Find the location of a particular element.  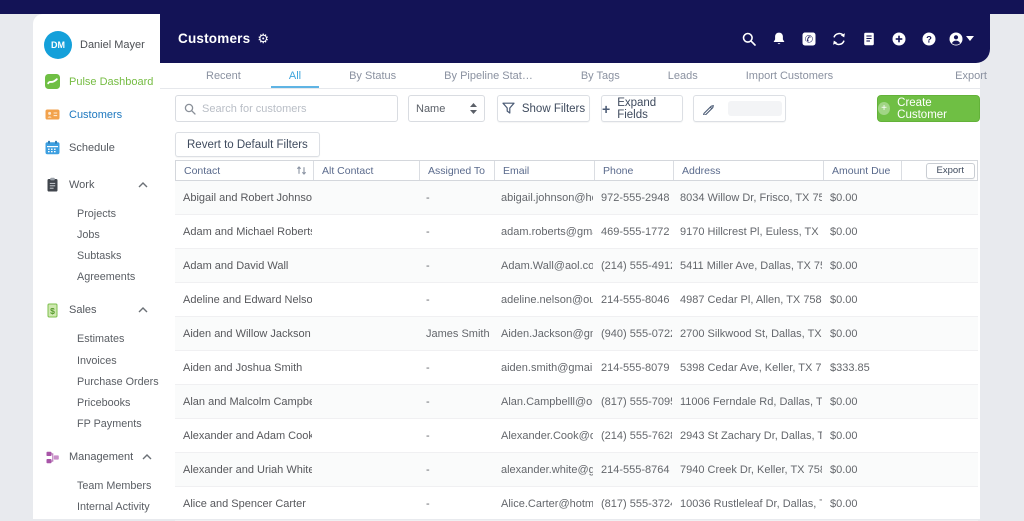

customers-icon is located at coordinates (52, 114).